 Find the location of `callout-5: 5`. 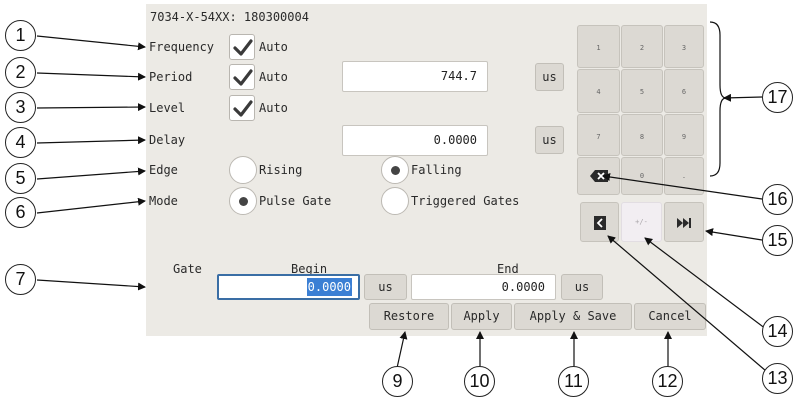

callout-5: 5 is located at coordinates (20, 178).